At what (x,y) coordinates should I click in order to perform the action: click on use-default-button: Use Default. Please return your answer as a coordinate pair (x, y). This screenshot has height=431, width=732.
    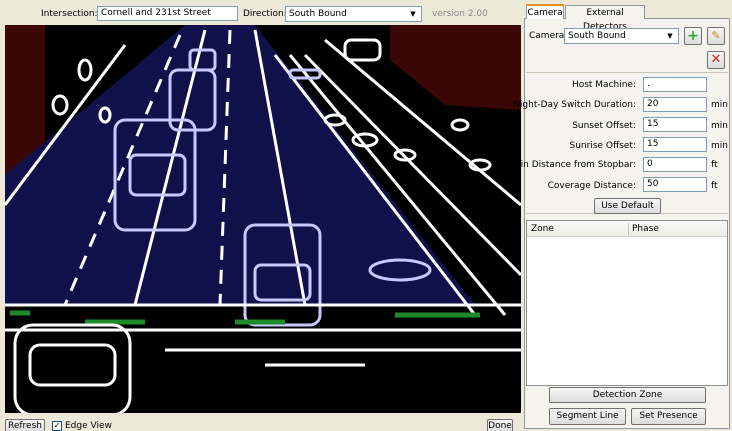
    Looking at the image, I should click on (627, 206).